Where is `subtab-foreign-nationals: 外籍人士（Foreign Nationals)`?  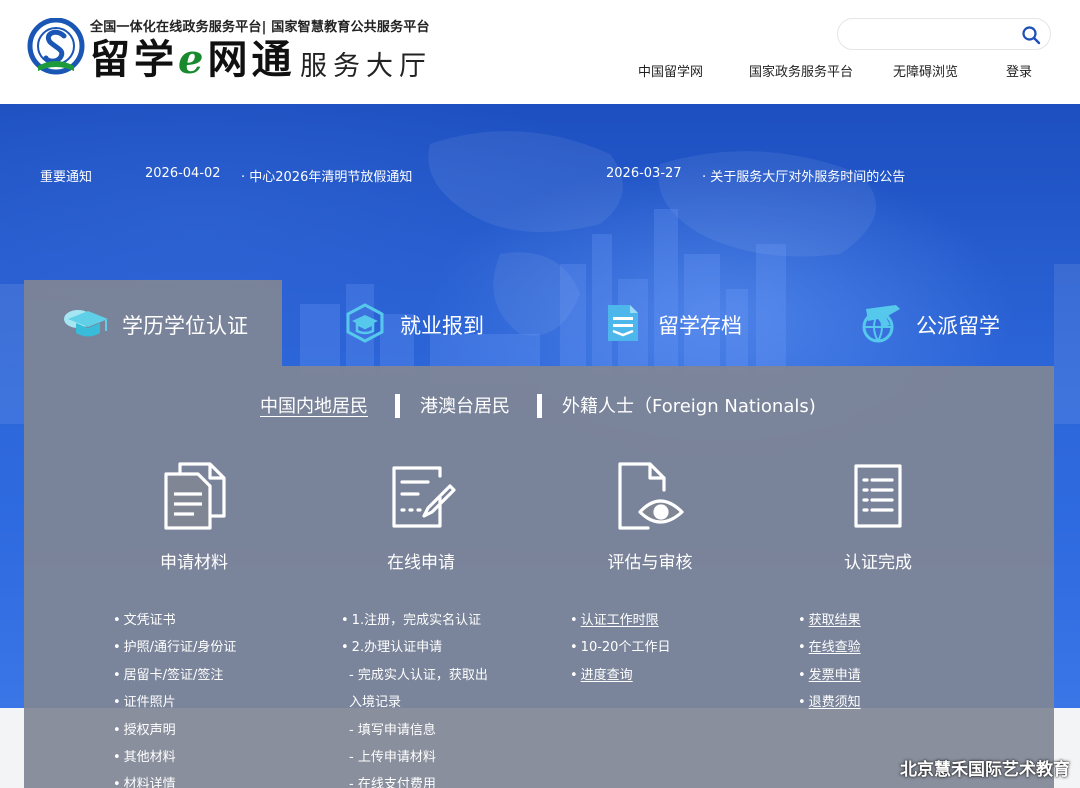 subtab-foreign-nationals: 外籍人士（Foreign Nationals) is located at coordinates (689, 405).